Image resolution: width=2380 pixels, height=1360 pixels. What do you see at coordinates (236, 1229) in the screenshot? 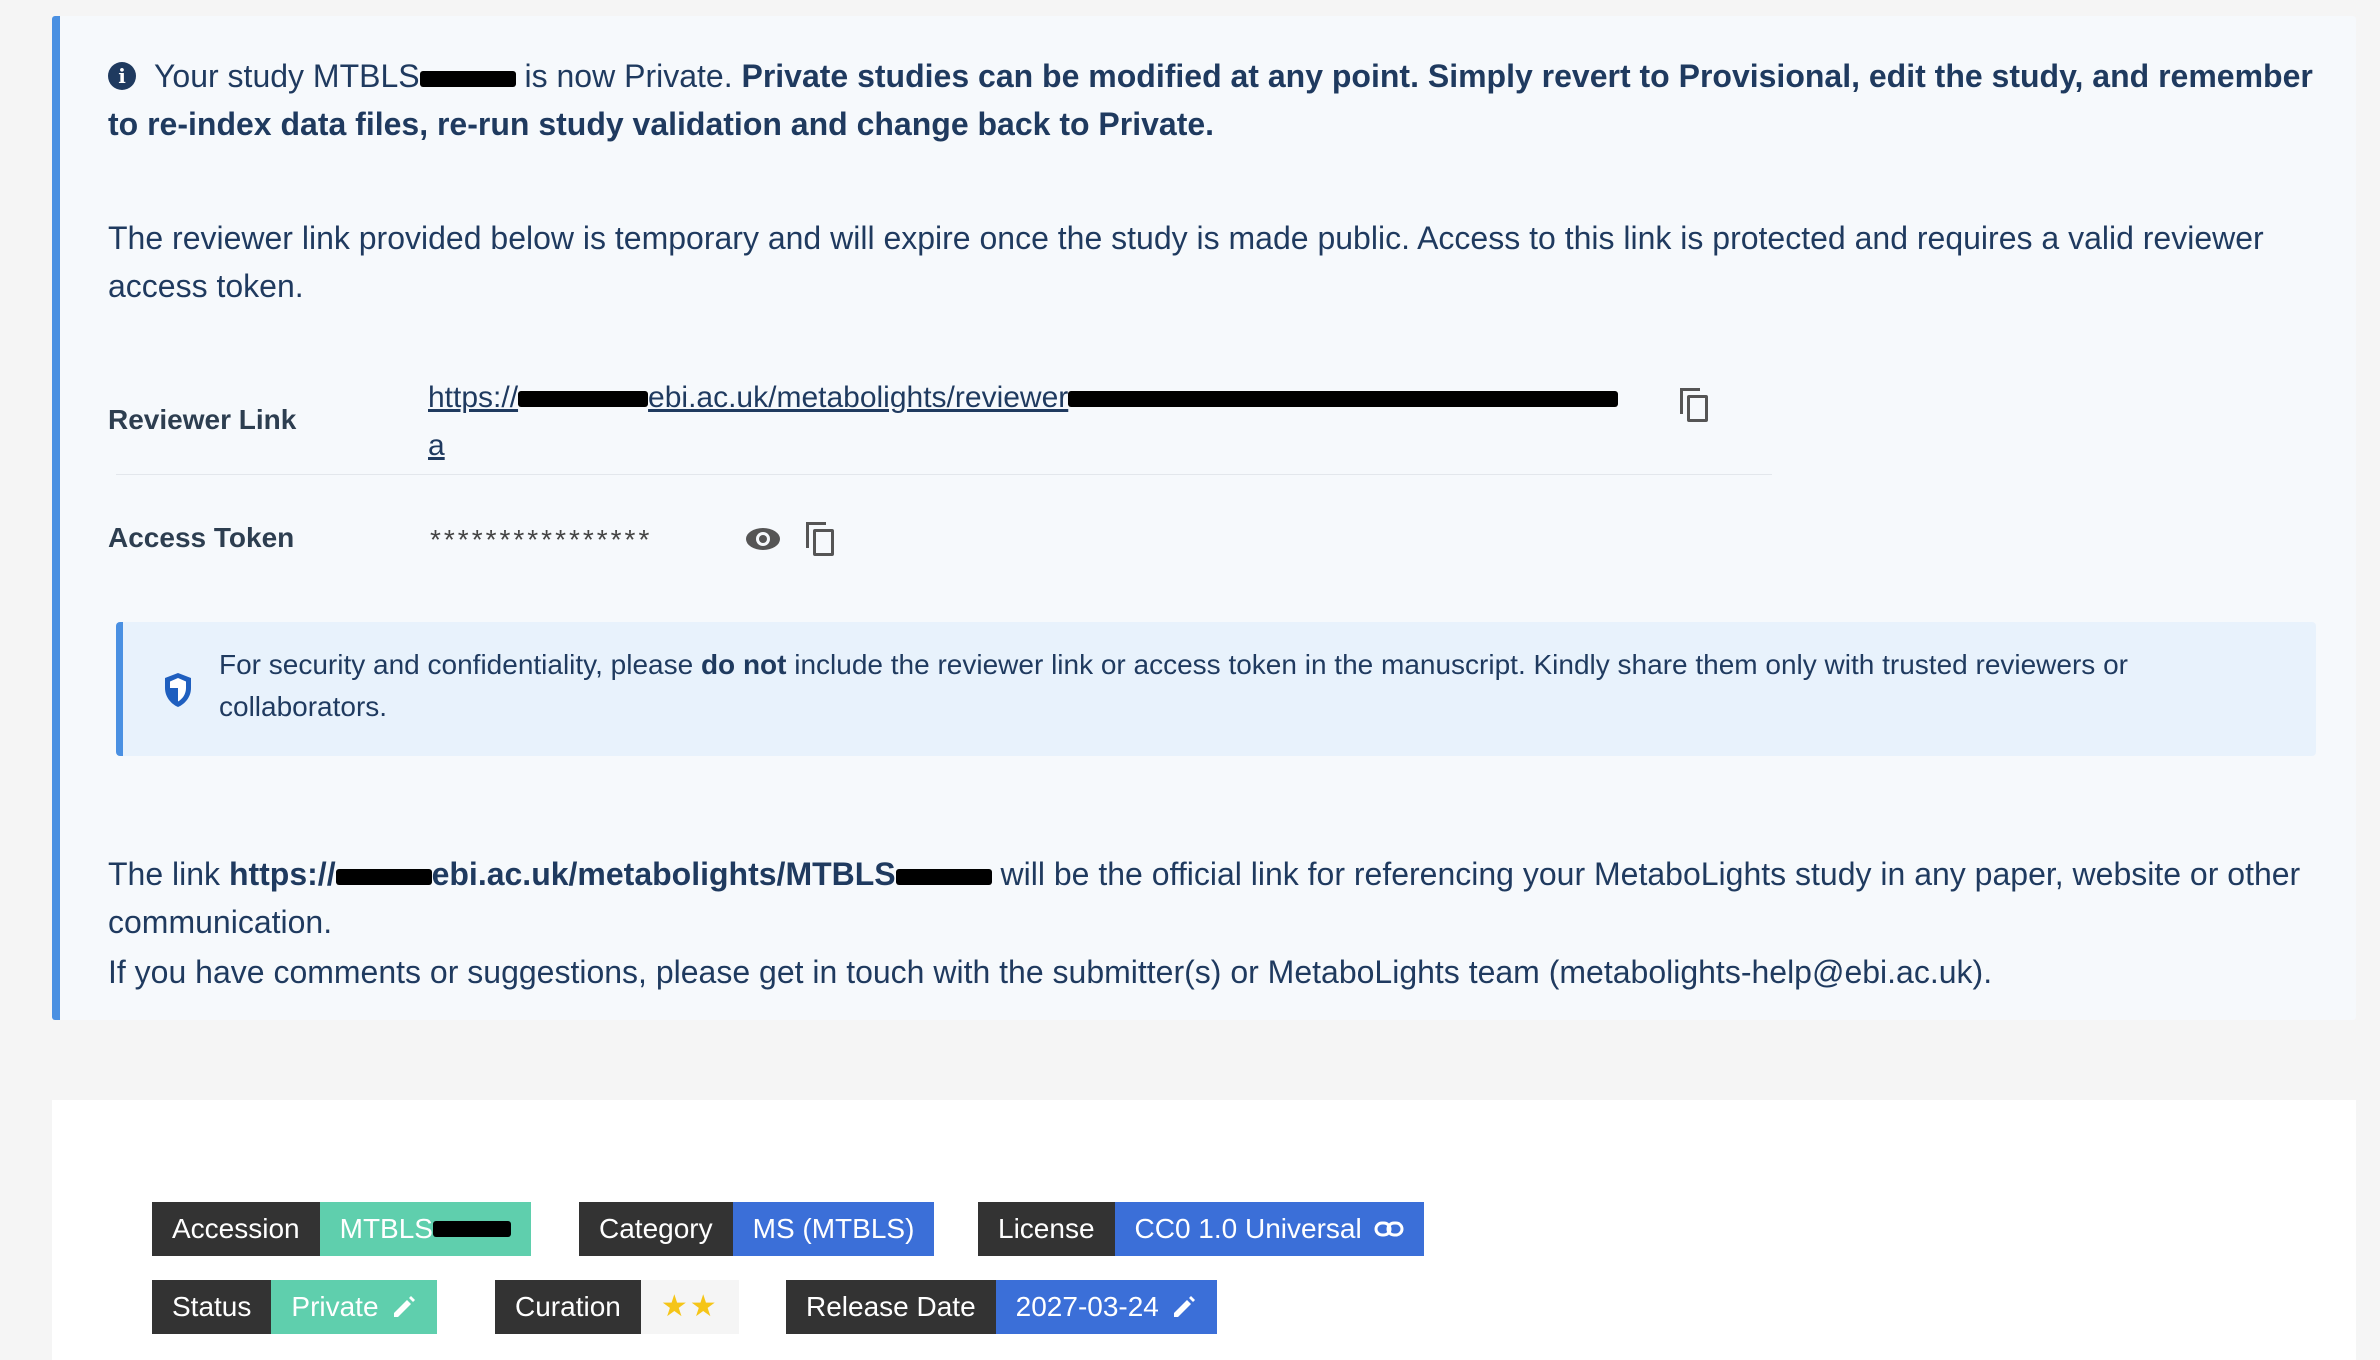
I see `accession-key: Accession` at bounding box center [236, 1229].